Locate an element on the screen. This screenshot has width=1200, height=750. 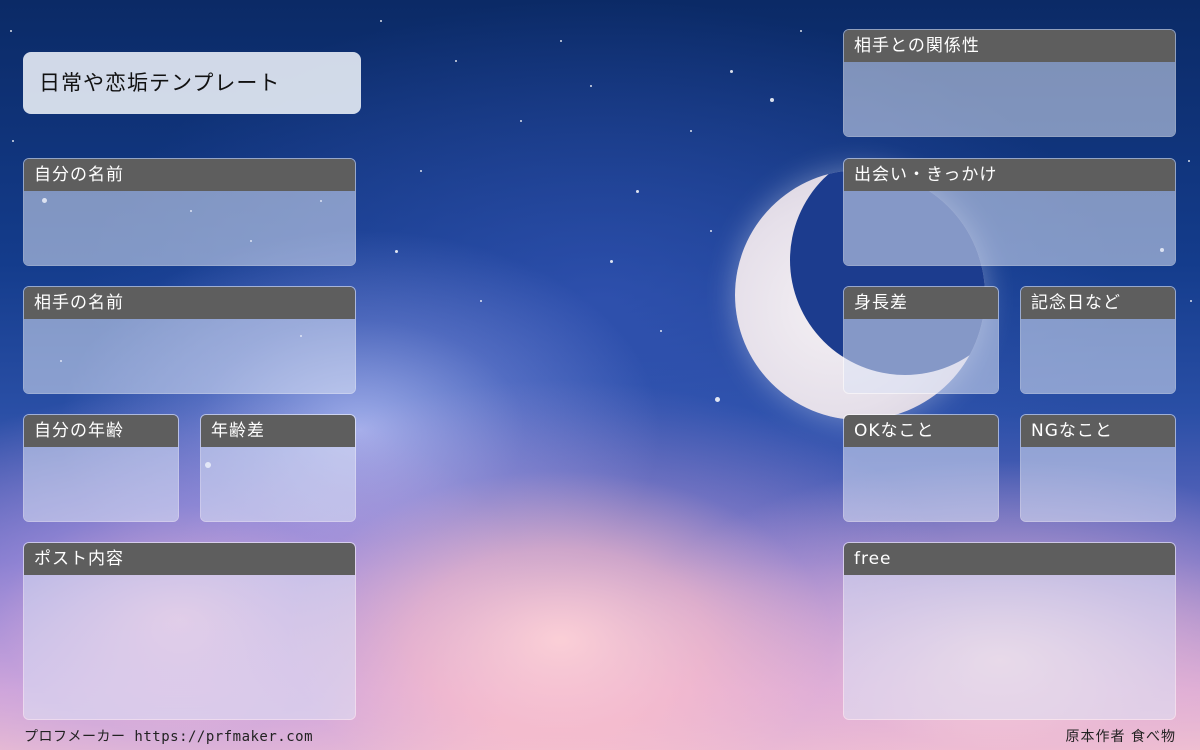
meeting-label: 出会い・きっかけ is located at coordinates (1009, 175).